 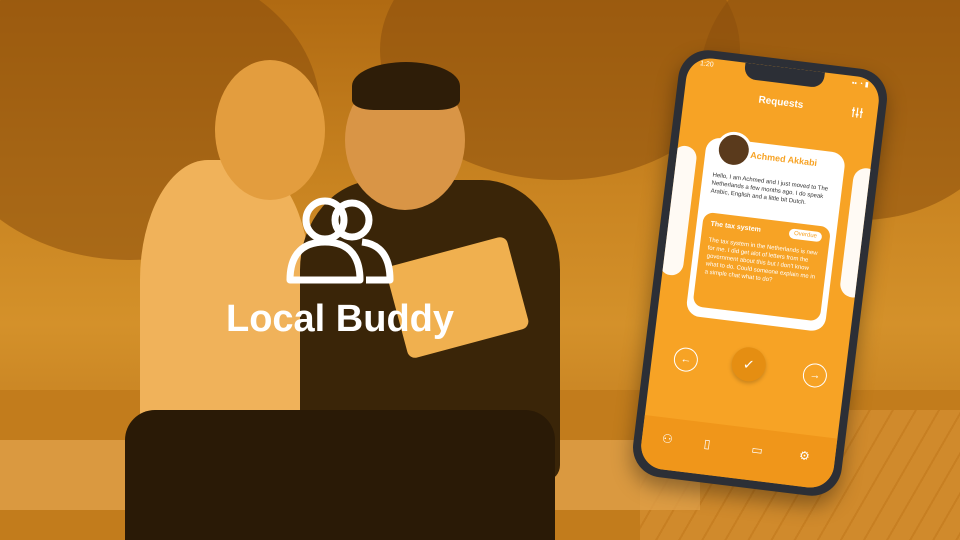 I want to click on tab-buddies: ⚇, so click(x=667, y=438).